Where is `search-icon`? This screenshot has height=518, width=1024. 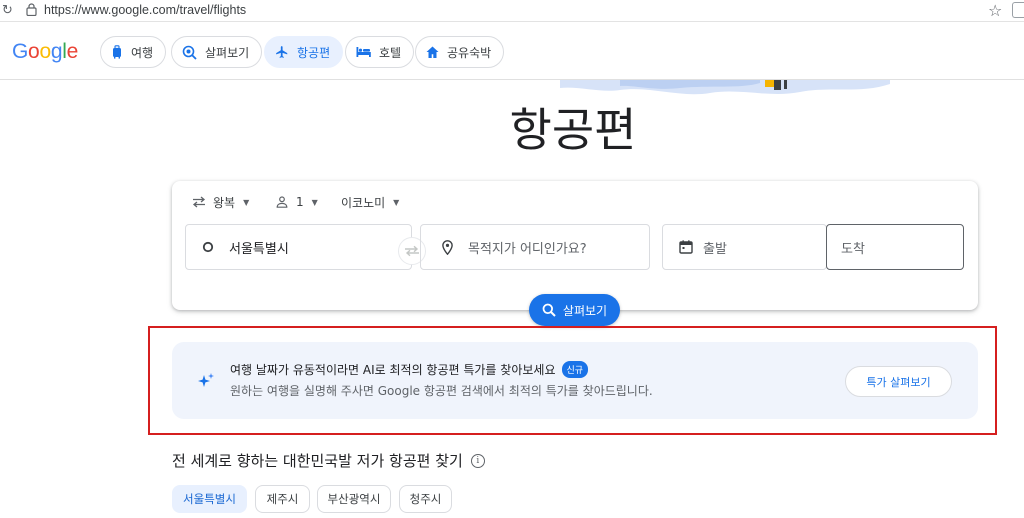 search-icon is located at coordinates (549, 310).